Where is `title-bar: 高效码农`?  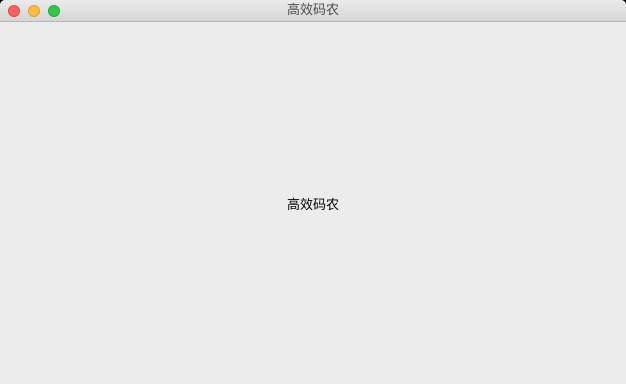 title-bar: 高效码农 is located at coordinates (313, 11).